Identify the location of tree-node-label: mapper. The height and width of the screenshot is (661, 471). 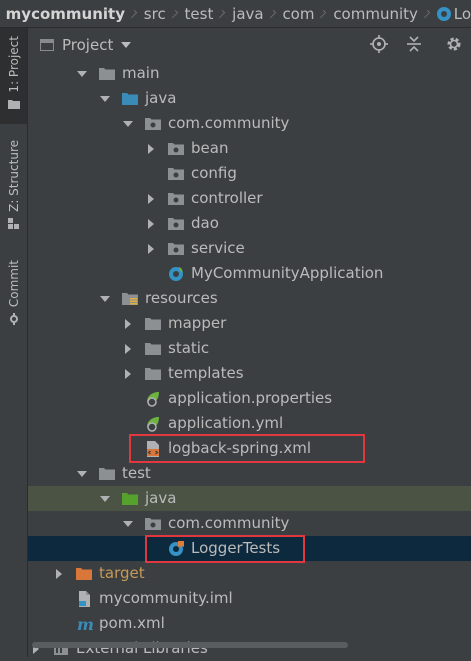
(197, 323).